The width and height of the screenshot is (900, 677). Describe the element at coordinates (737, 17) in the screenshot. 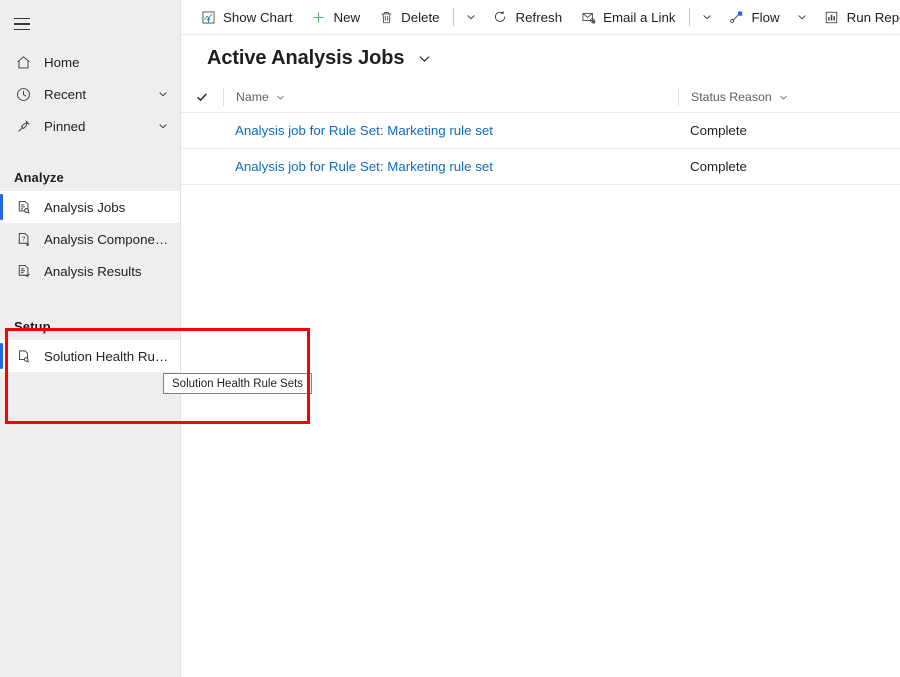

I see `flow-icon` at that location.